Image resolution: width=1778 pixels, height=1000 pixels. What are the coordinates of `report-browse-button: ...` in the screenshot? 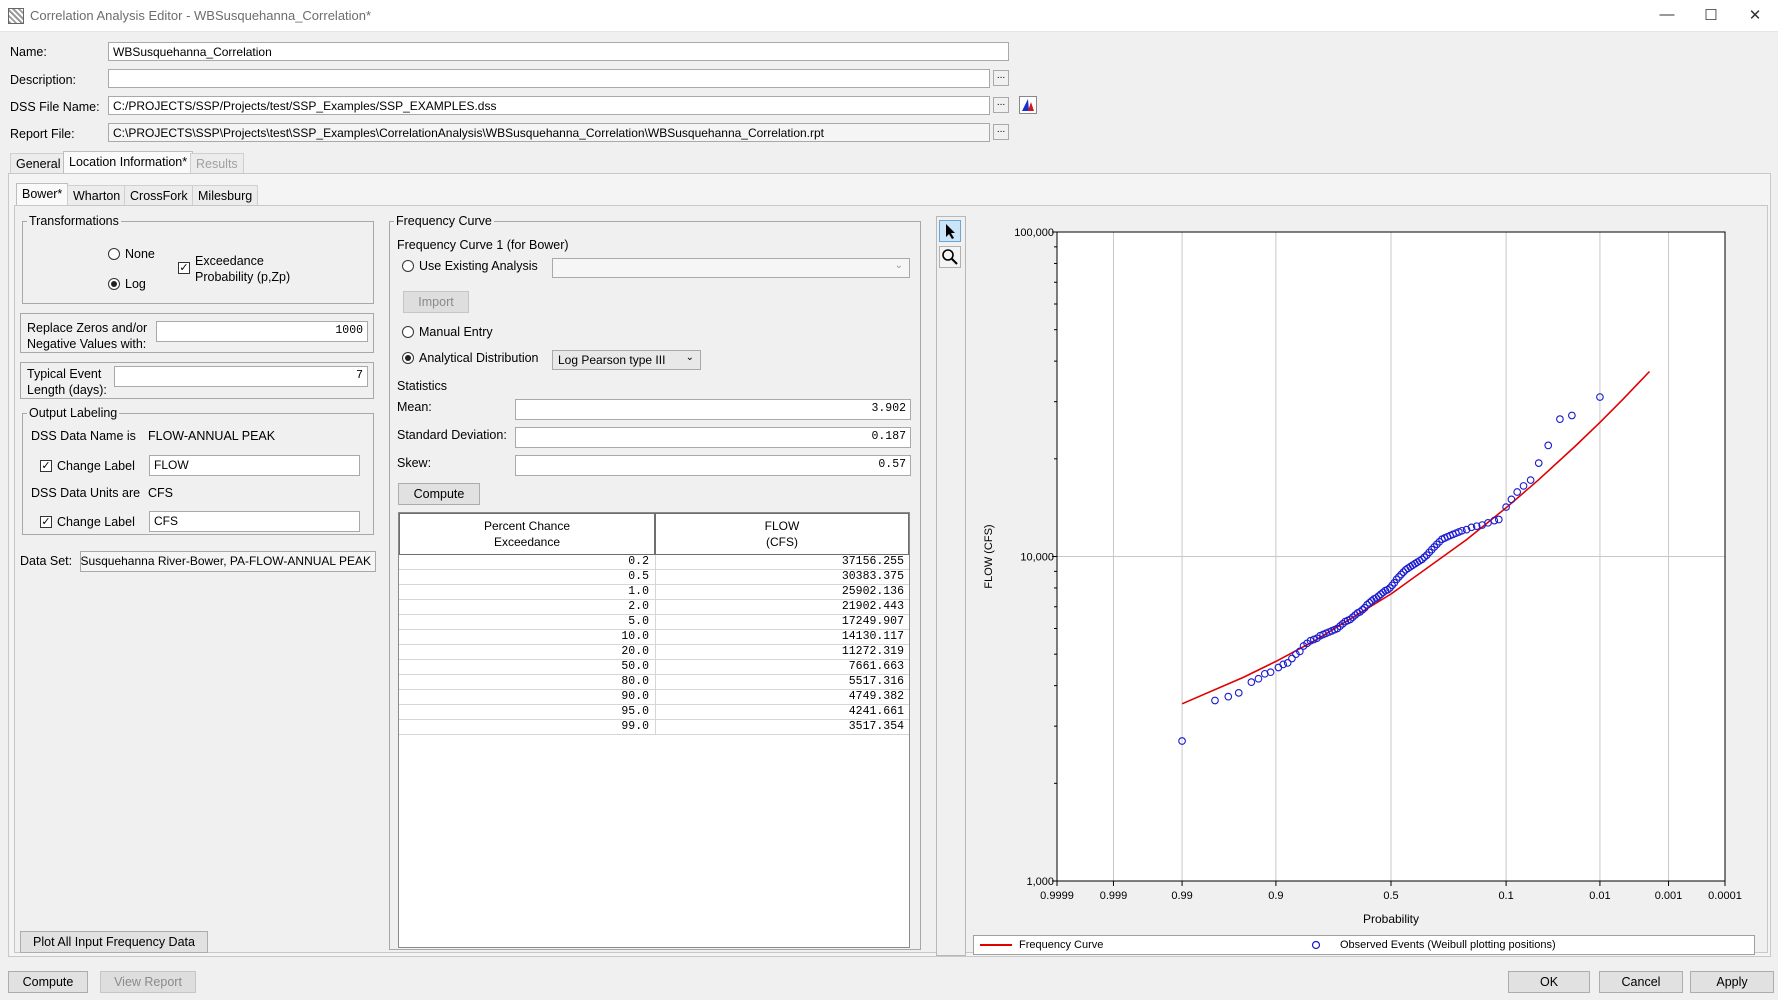 It's located at (1001, 132).